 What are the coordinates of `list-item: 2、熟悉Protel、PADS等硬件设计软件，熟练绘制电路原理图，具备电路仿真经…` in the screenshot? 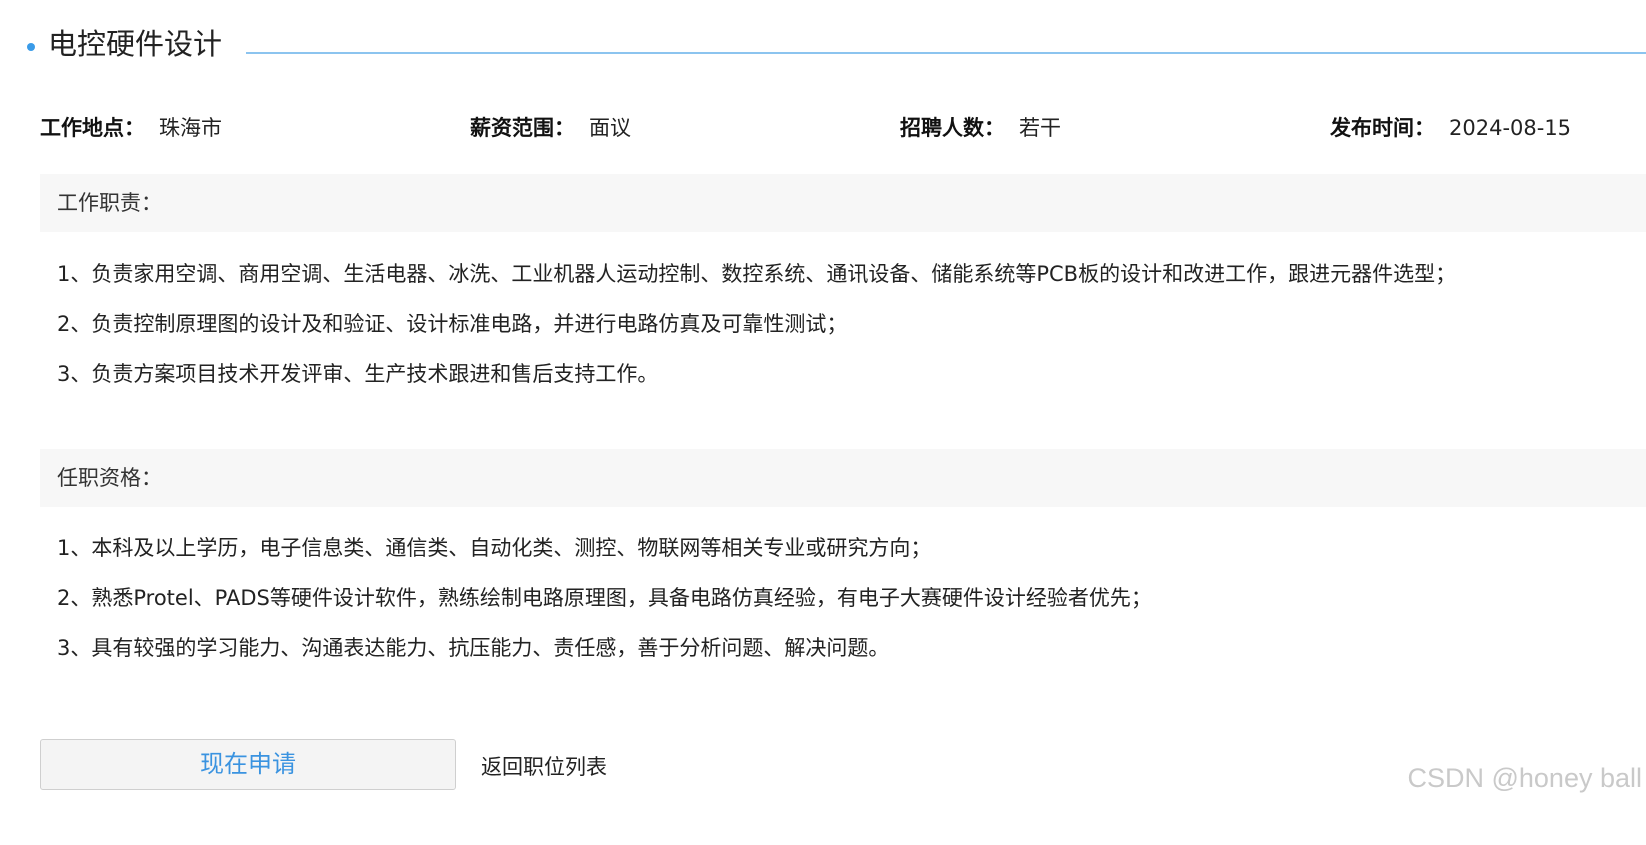 It's located at (604, 598).